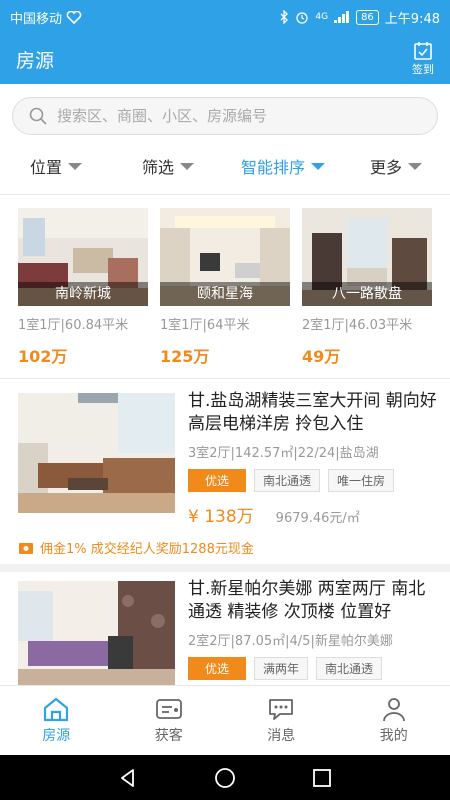  Describe the element at coordinates (342, 17) in the screenshot. I see `signal-icon` at that location.